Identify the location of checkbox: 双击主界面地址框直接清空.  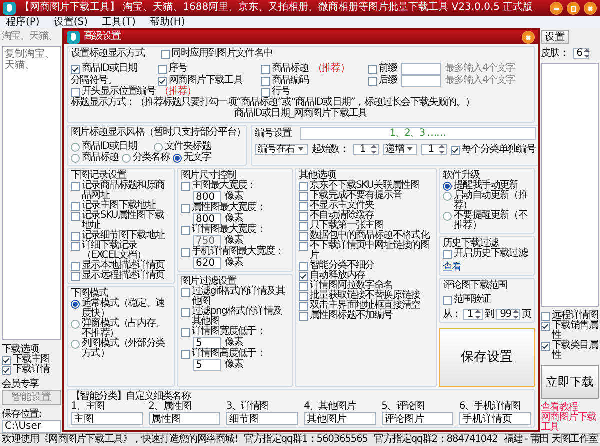
(366, 306).